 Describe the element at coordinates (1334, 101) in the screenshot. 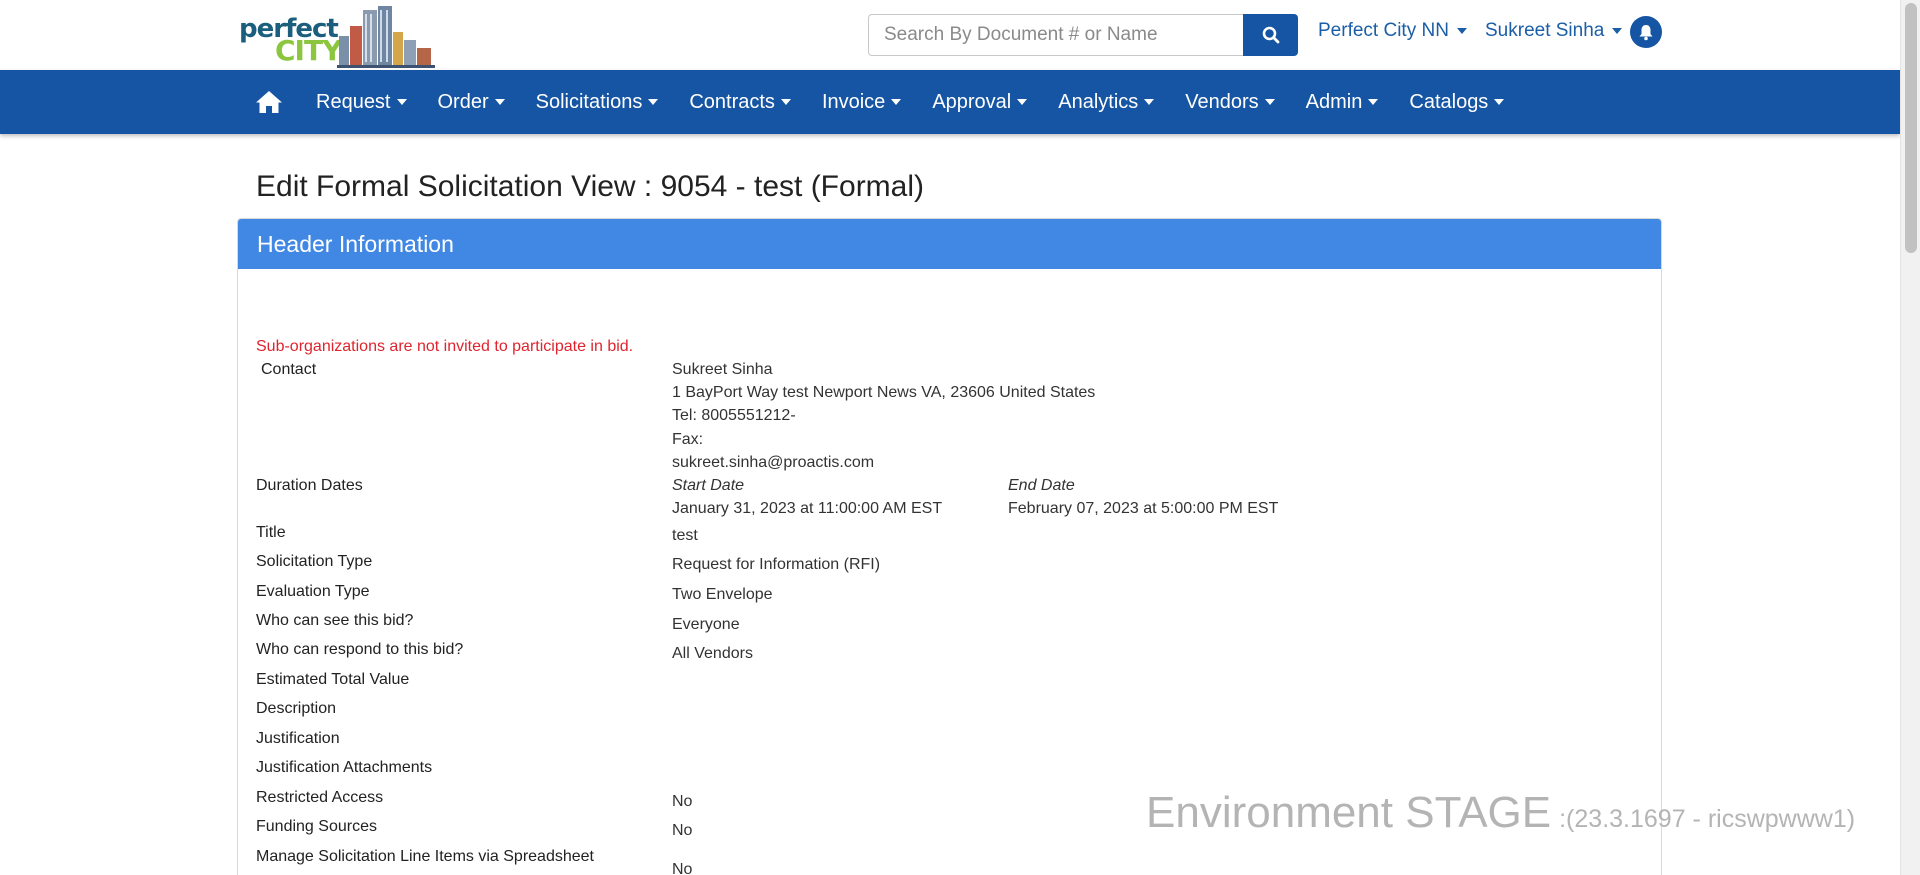

I see `nav-label: Admin` at that location.